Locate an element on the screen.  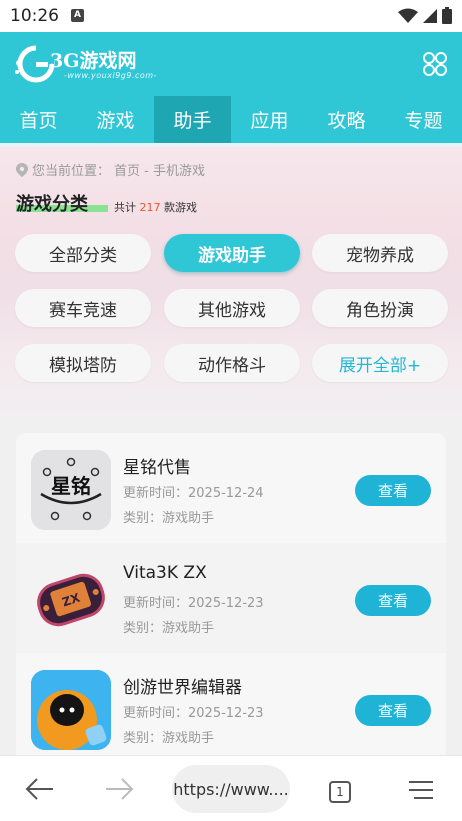
list-item: 星铭 星铭代售 更新时间：2025-12-24 类别：游戏助手 查看 is located at coordinates (231, 488).